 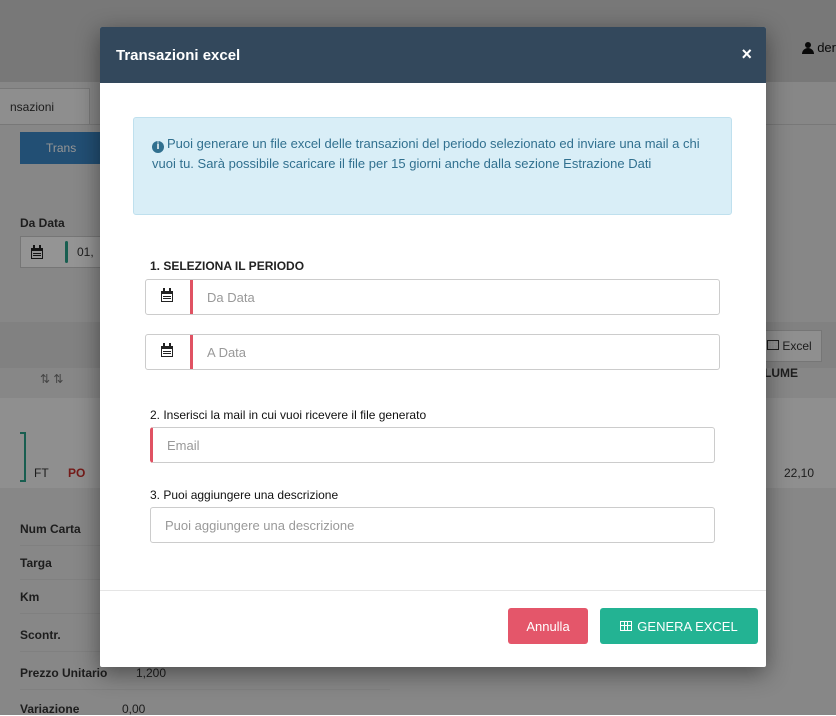 I want to click on description-input, so click(x=432, y=525).